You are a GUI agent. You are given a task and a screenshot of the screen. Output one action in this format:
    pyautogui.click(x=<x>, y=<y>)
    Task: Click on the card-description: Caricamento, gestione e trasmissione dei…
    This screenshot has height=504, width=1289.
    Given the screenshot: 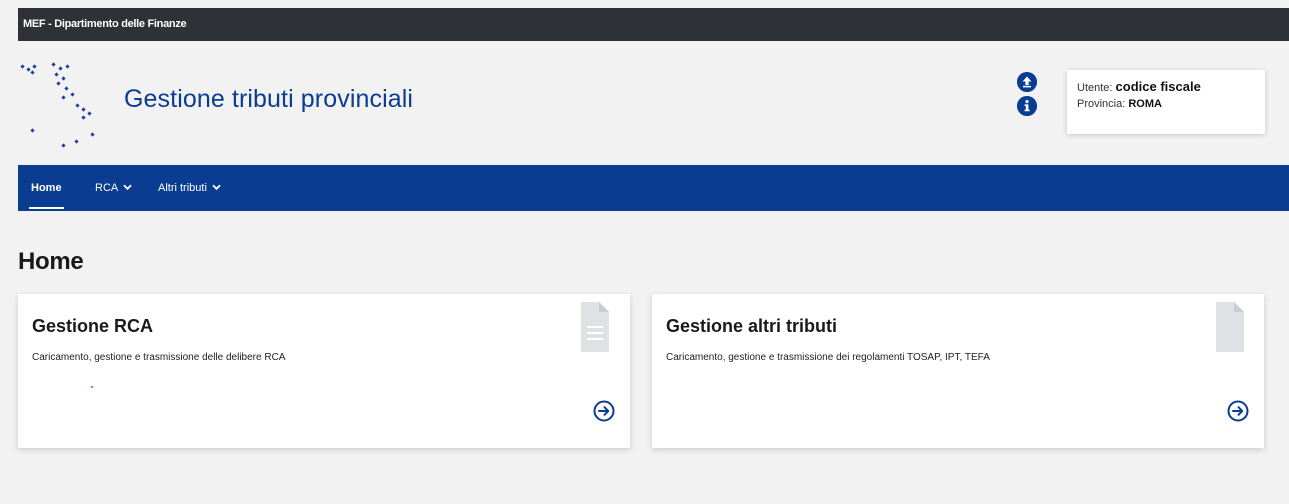 What is the action you would take?
    pyautogui.click(x=828, y=357)
    